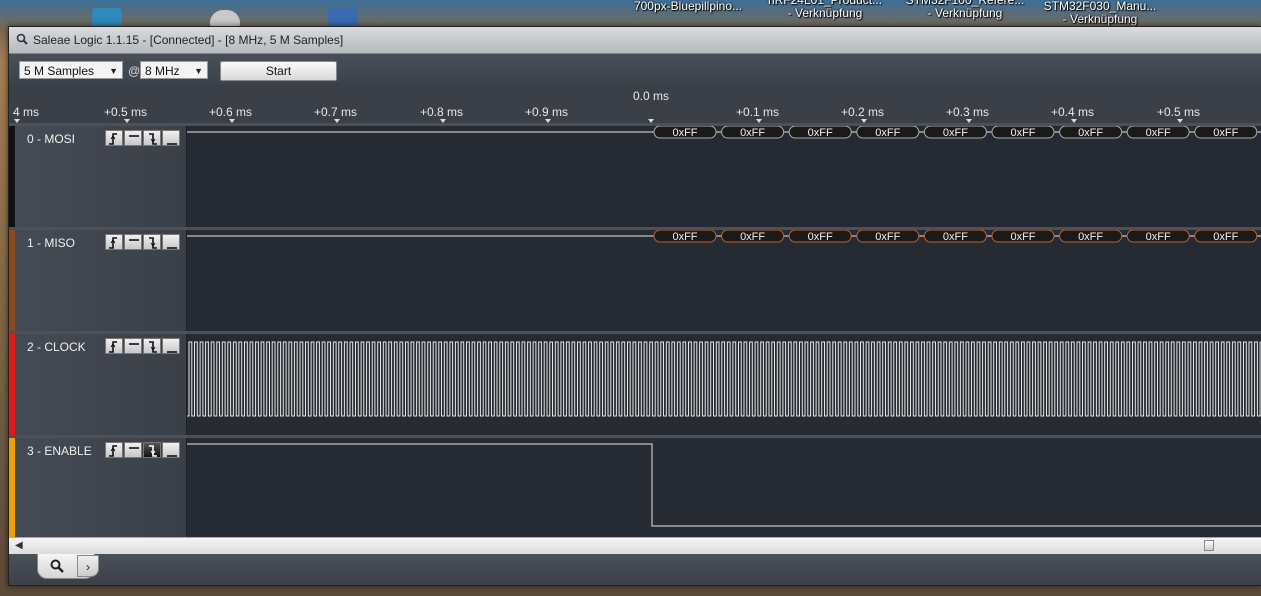 This screenshot has height=596, width=1261. I want to click on time-tick-label: +0.6 ms, so click(231, 112).